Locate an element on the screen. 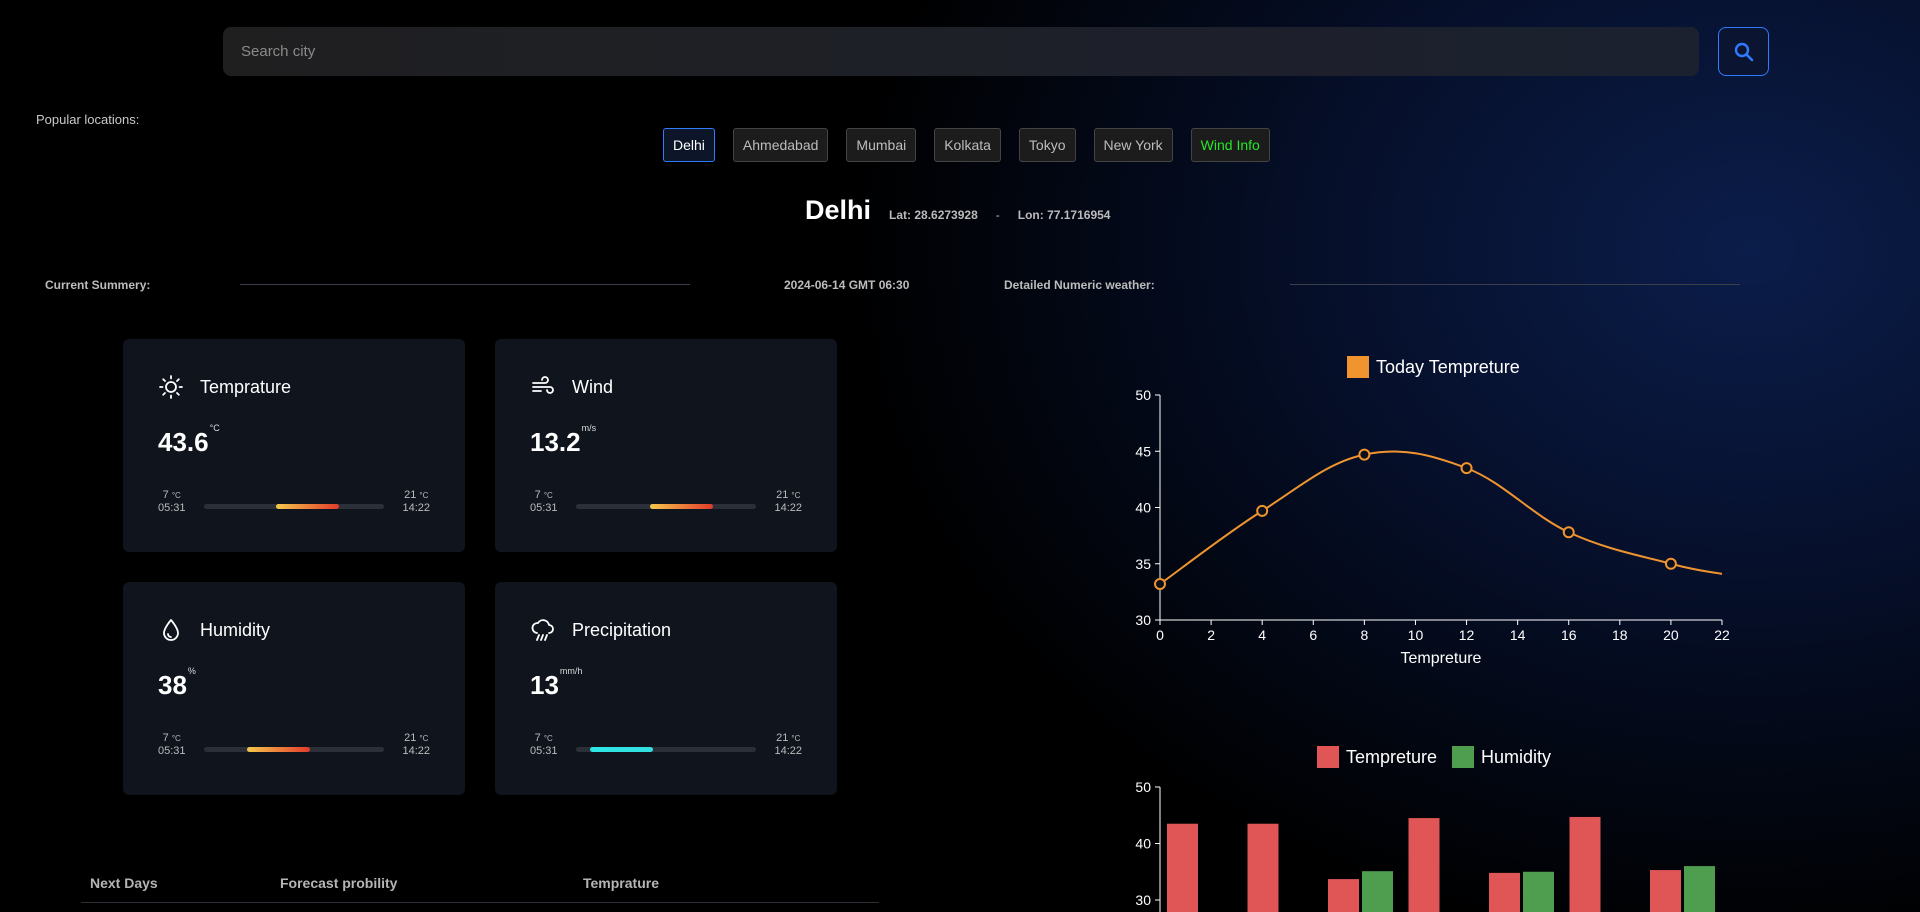  detailed-weather-label: Detailed Numeric weather: is located at coordinates (1079, 285).